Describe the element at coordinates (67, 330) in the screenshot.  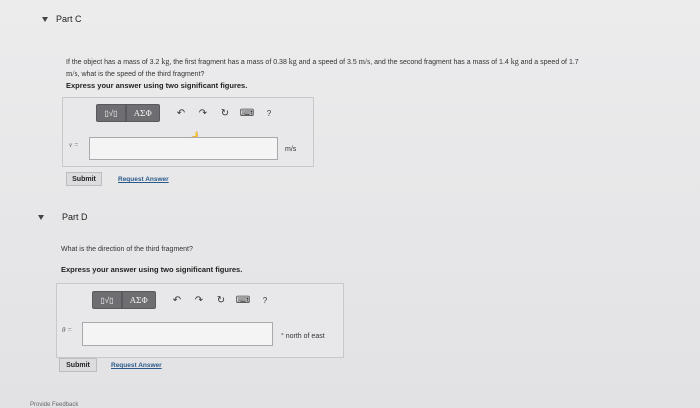
I see `part-d-variable-label: θ =` at that location.